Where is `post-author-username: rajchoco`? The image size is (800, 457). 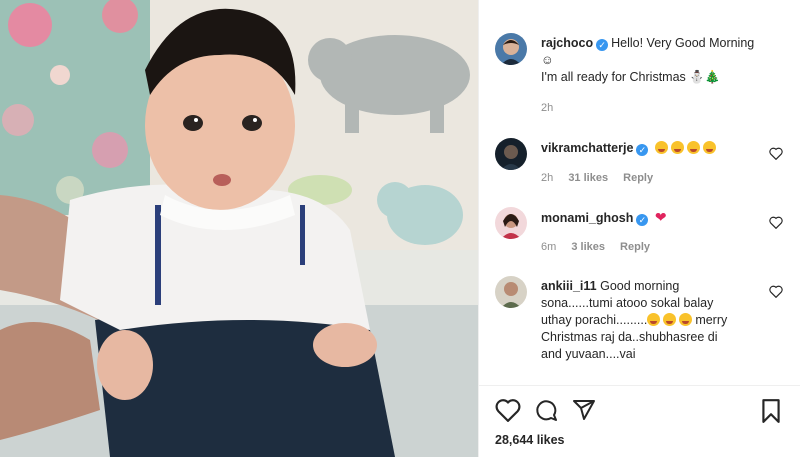 post-author-username: rajchoco is located at coordinates (567, 43).